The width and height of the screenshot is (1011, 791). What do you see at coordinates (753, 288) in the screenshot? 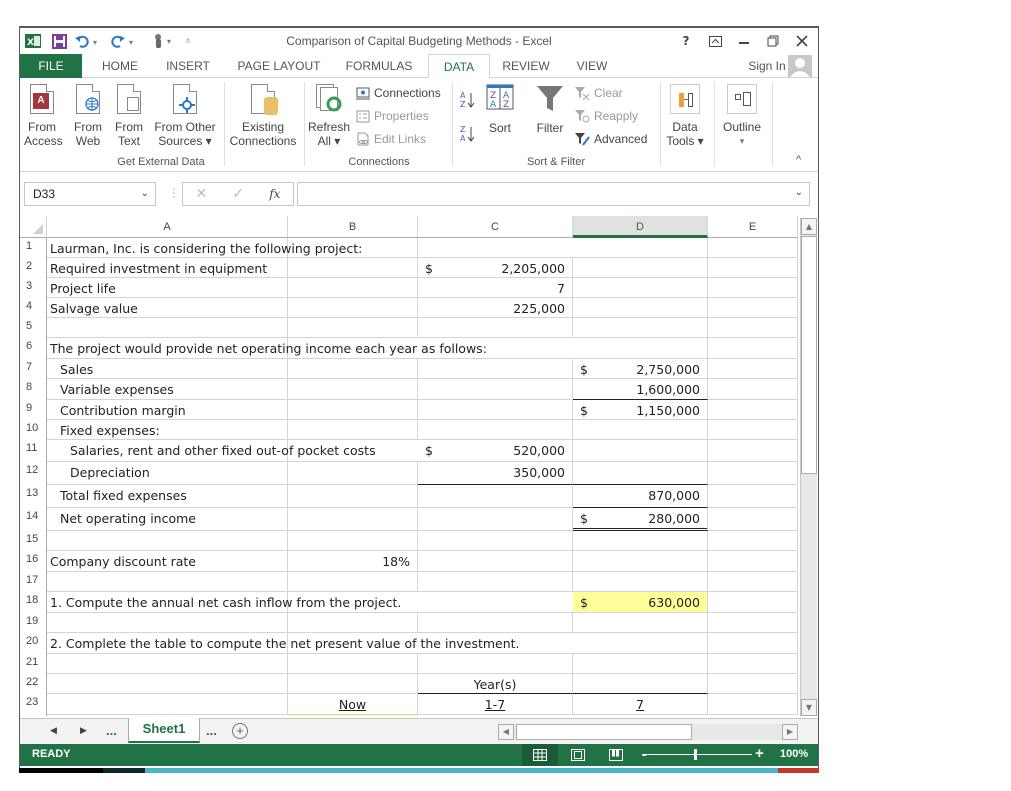
I see `cell-e3` at bounding box center [753, 288].